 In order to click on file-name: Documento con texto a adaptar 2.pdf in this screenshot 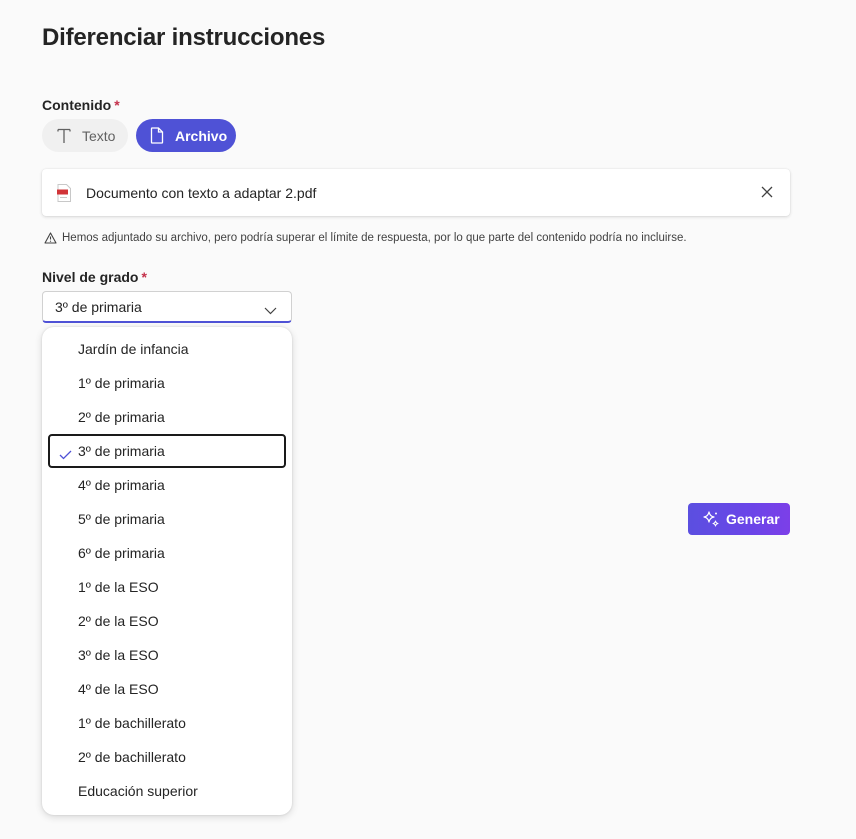, I will do `click(201, 193)`.